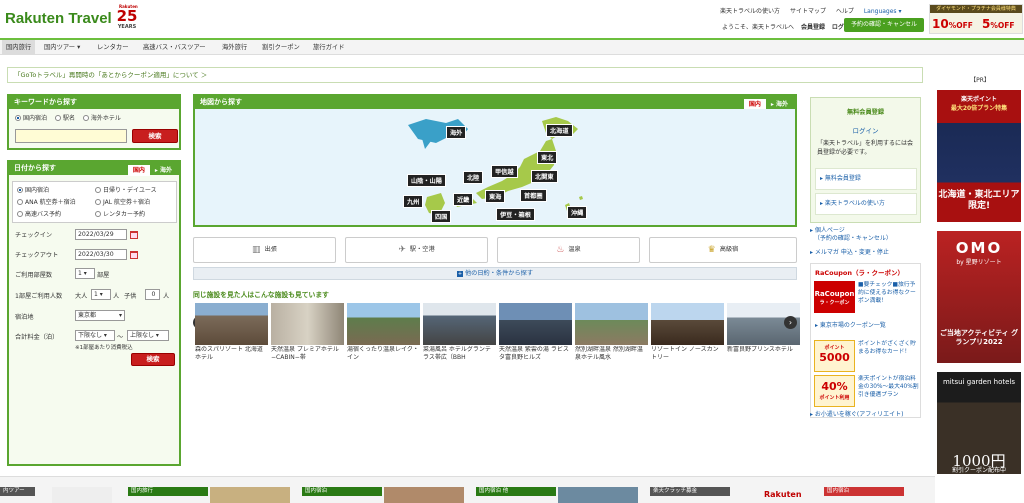 Image resolution: width=1024 pixels, height=503 pixels. I want to click on price-min-select: 下限なし ▾, so click(95, 335).